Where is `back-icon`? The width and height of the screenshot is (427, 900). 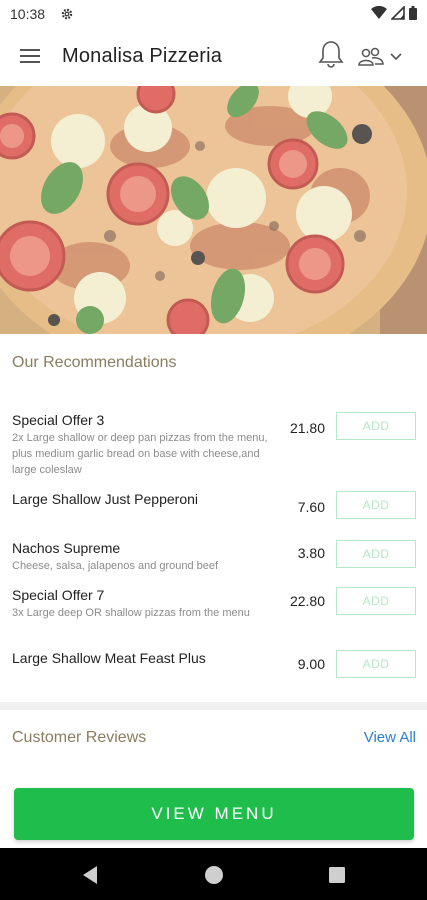
back-icon is located at coordinates (90, 875).